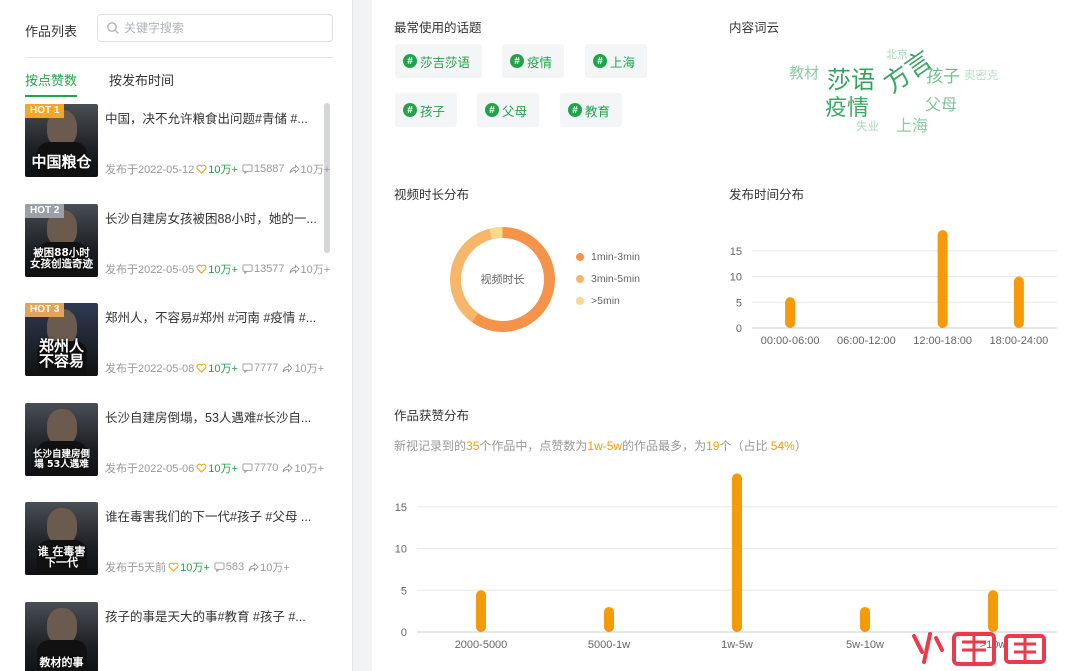  What do you see at coordinates (61, 162) in the screenshot?
I see `cover-caption: 中国粮仓` at bounding box center [61, 162].